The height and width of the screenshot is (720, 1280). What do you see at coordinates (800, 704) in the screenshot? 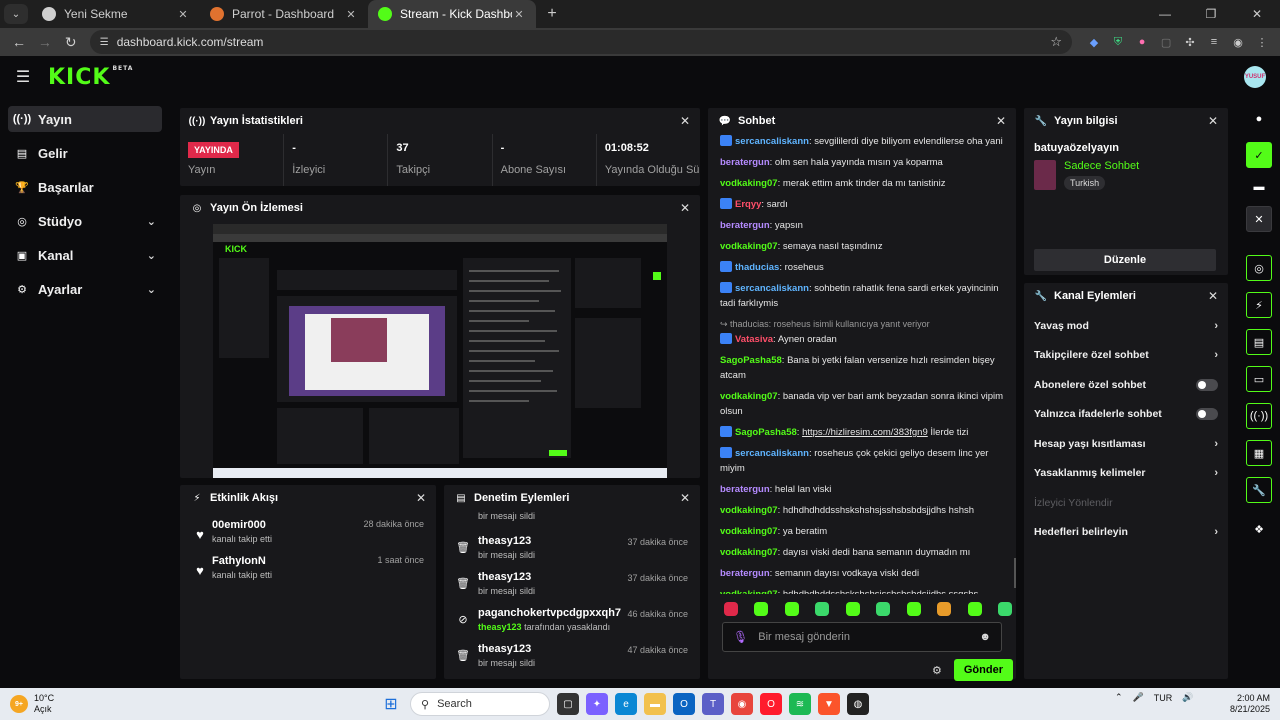
I see `spotify-icon: ≋` at bounding box center [800, 704].